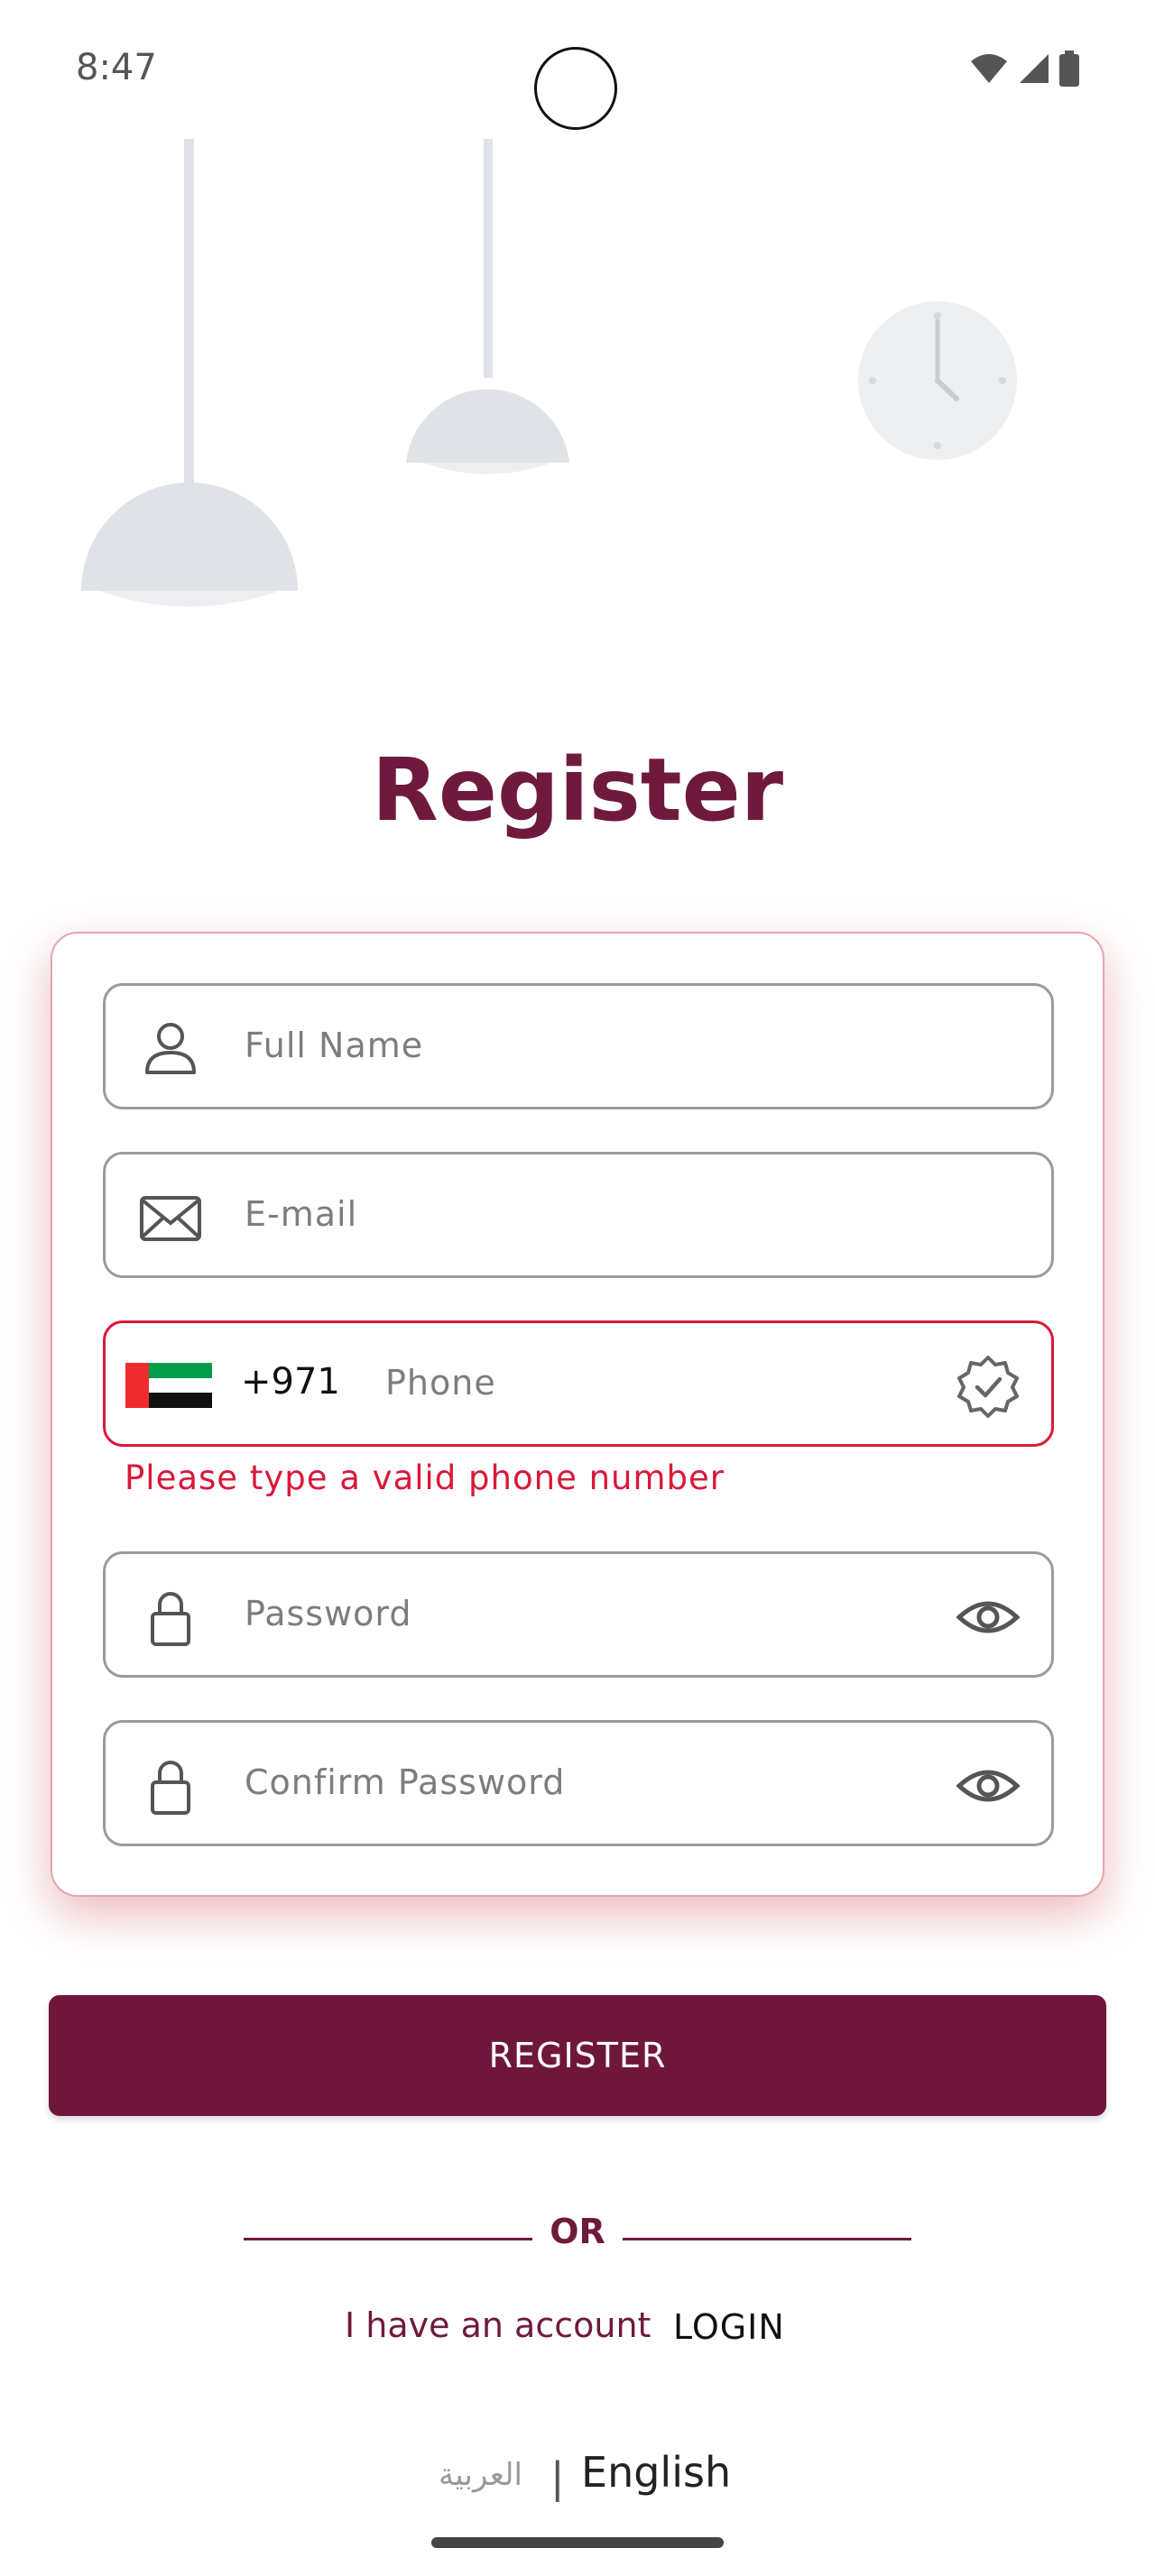 Image resolution: width=1155 pixels, height=2576 pixels. I want to click on home-indicator, so click(577, 2542).